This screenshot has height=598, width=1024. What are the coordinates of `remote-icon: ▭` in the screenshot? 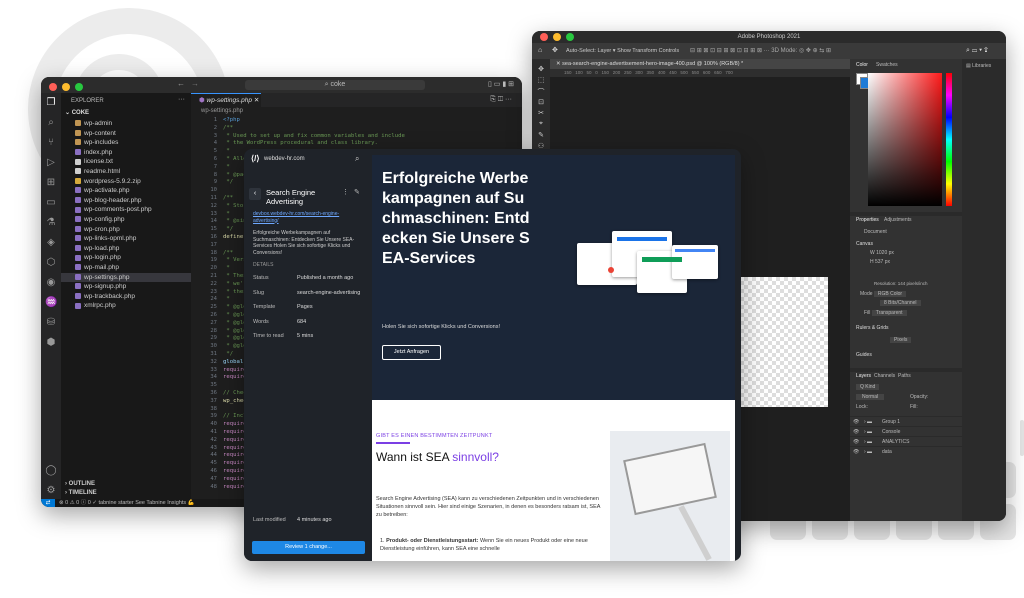 It's located at (51, 203).